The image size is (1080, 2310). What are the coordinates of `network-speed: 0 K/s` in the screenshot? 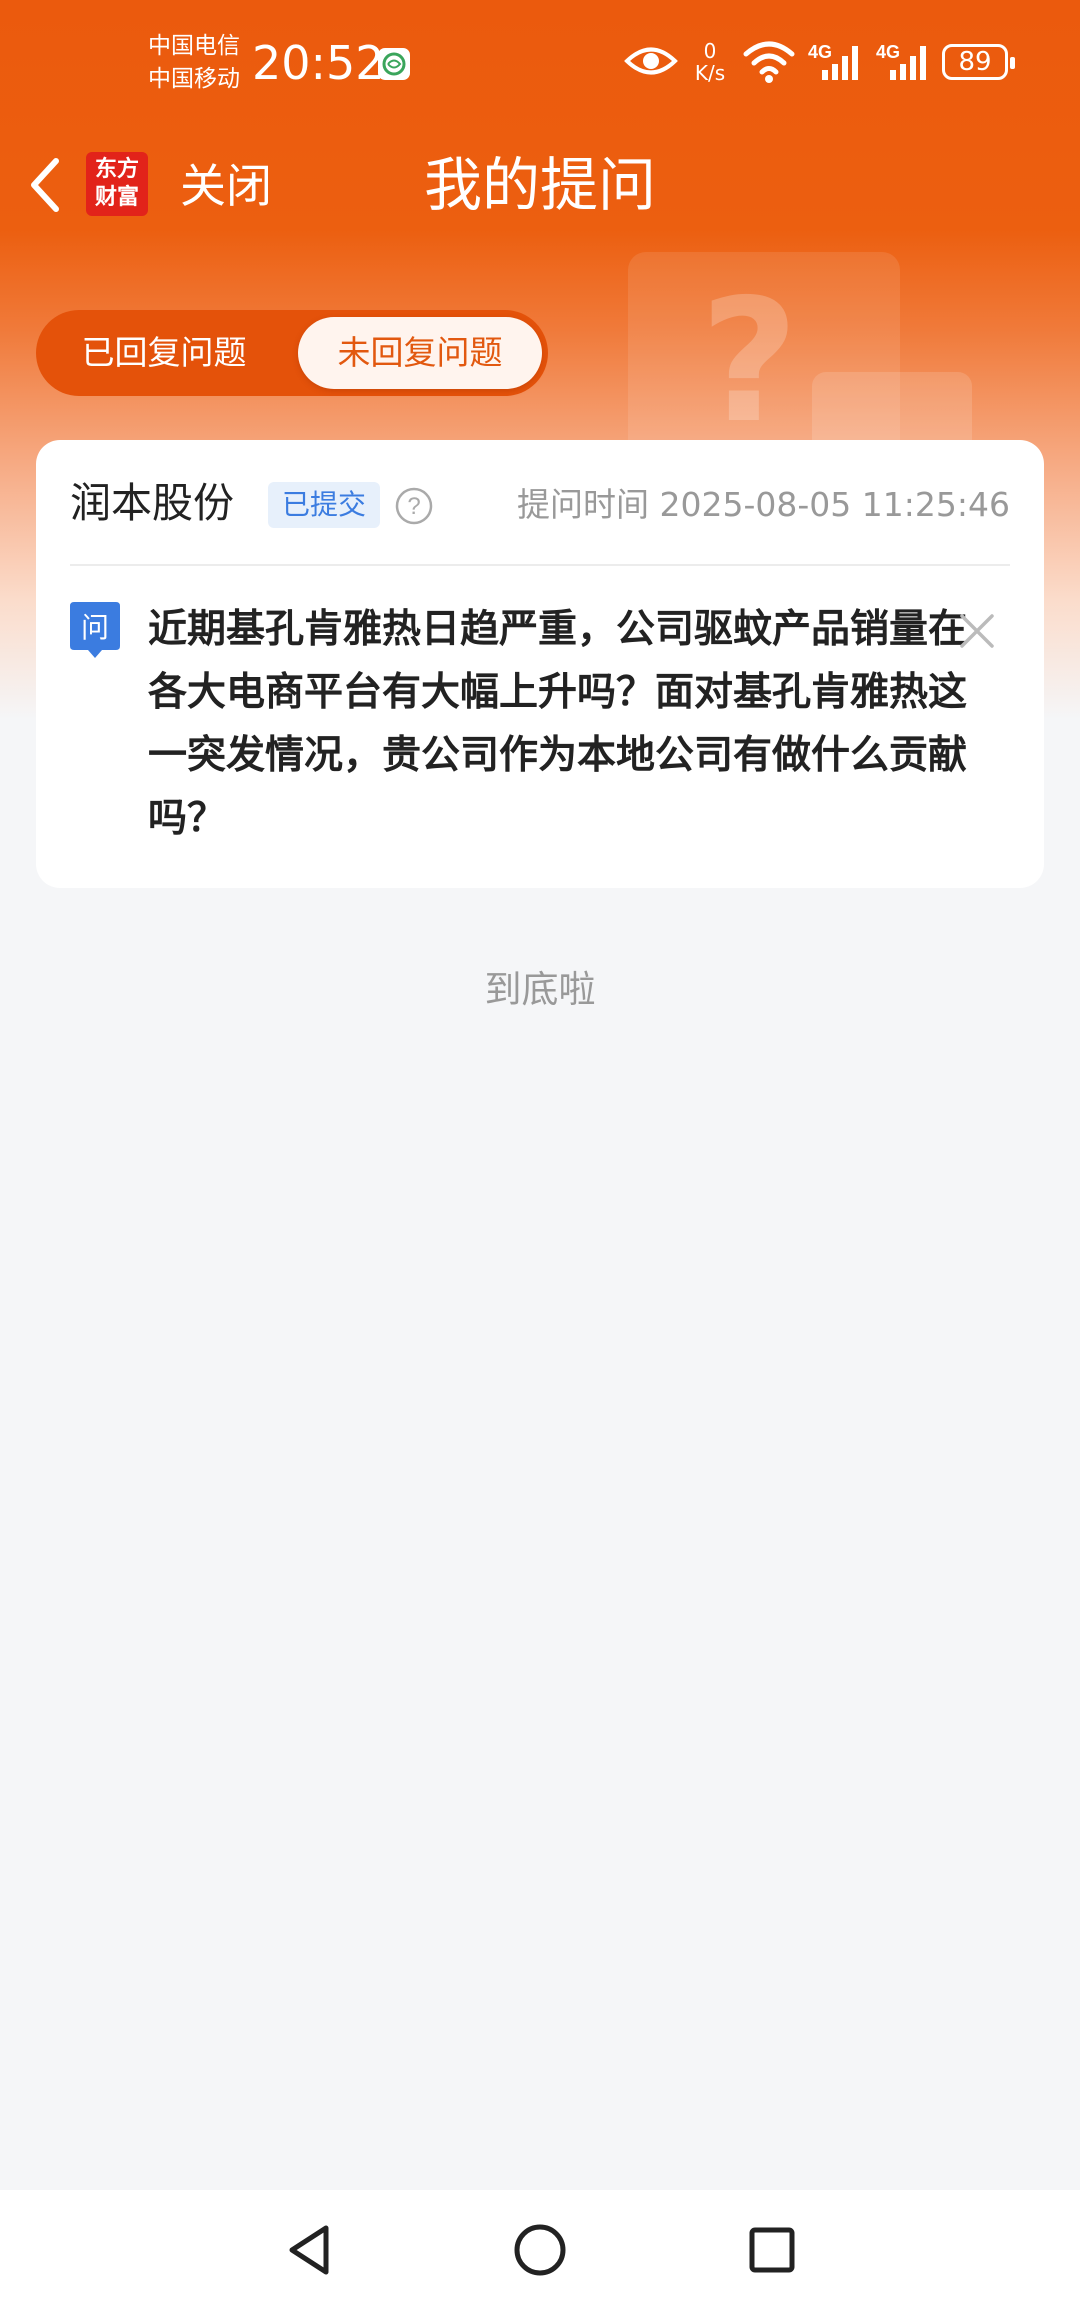 It's located at (710, 62).